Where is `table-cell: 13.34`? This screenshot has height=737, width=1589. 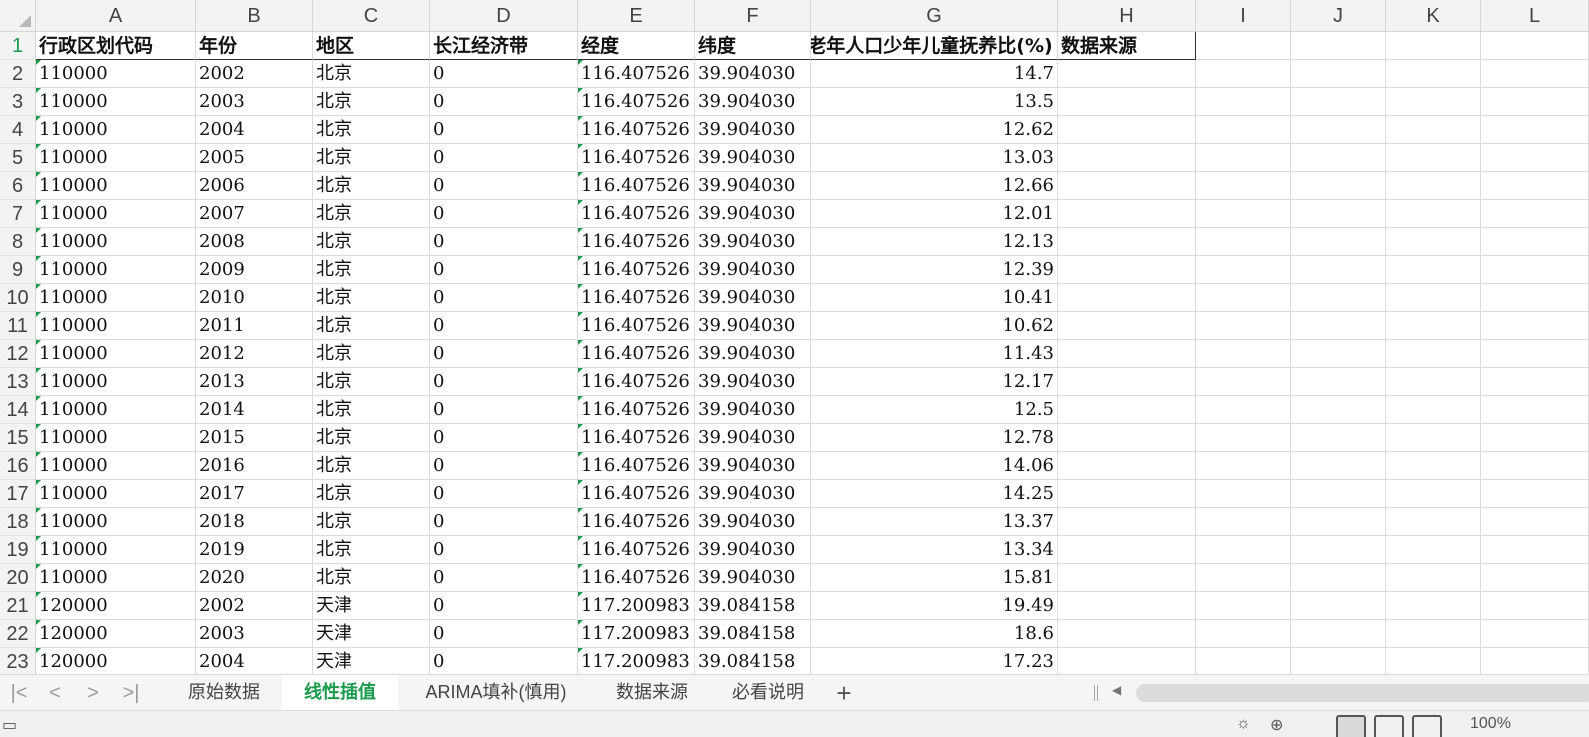 table-cell: 13.34 is located at coordinates (934, 550).